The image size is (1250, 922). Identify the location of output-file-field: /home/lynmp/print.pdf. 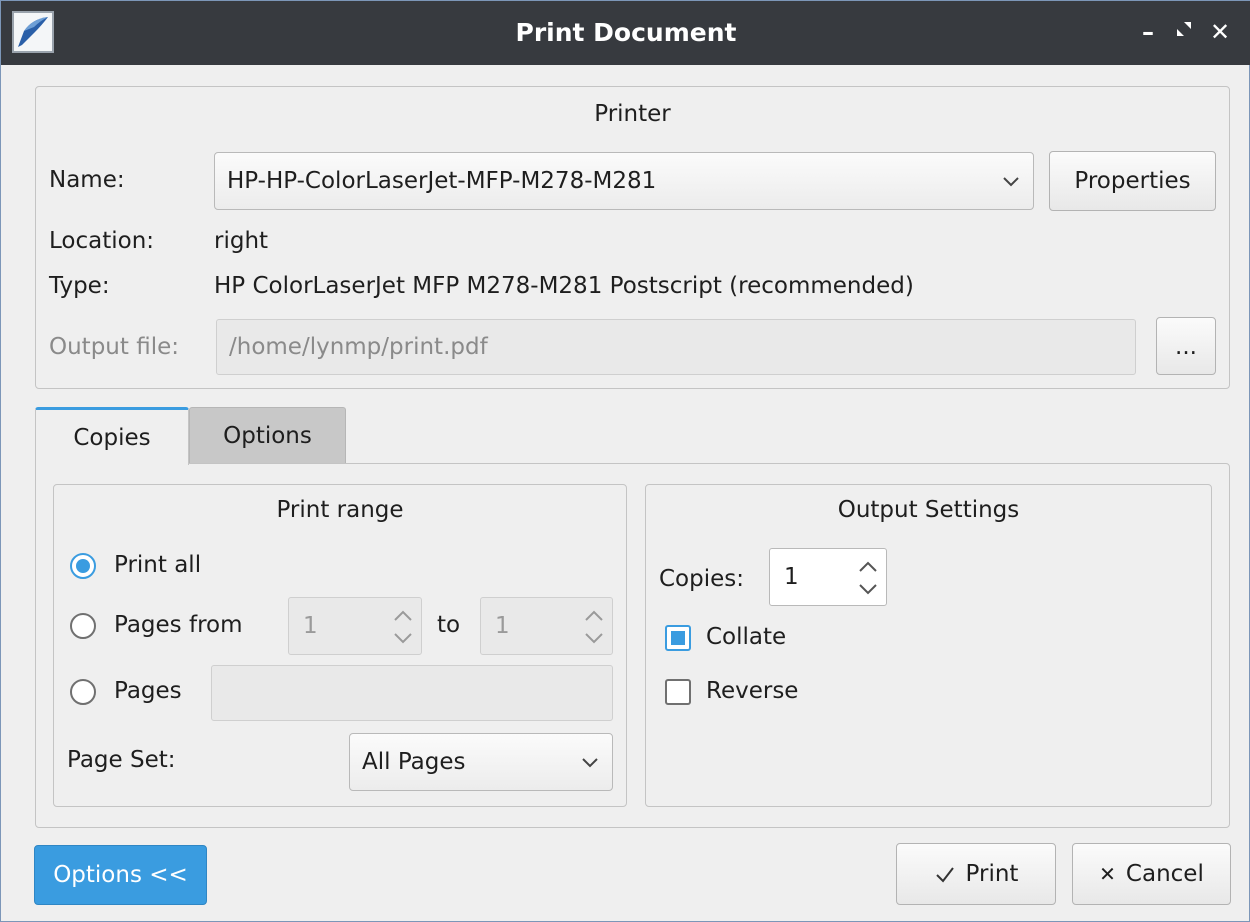
(676, 347).